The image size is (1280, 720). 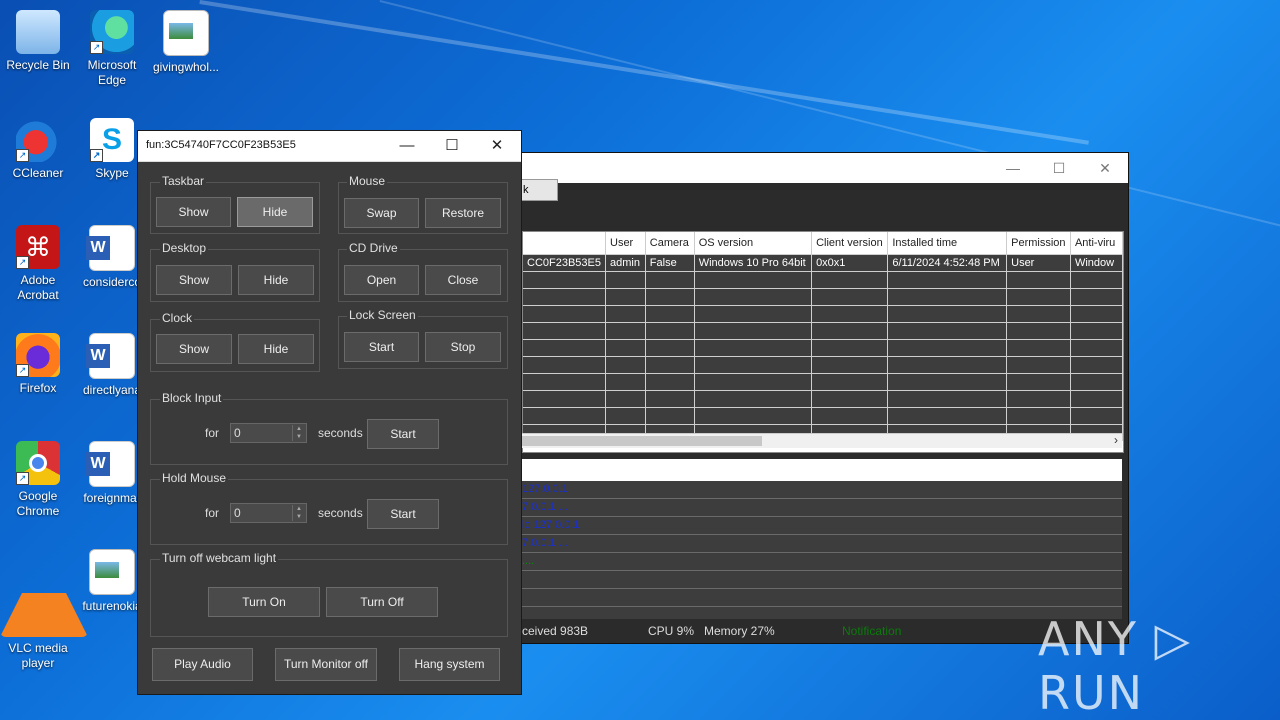 I want to click on desktop-show-button: Show, so click(x=194, y=280).